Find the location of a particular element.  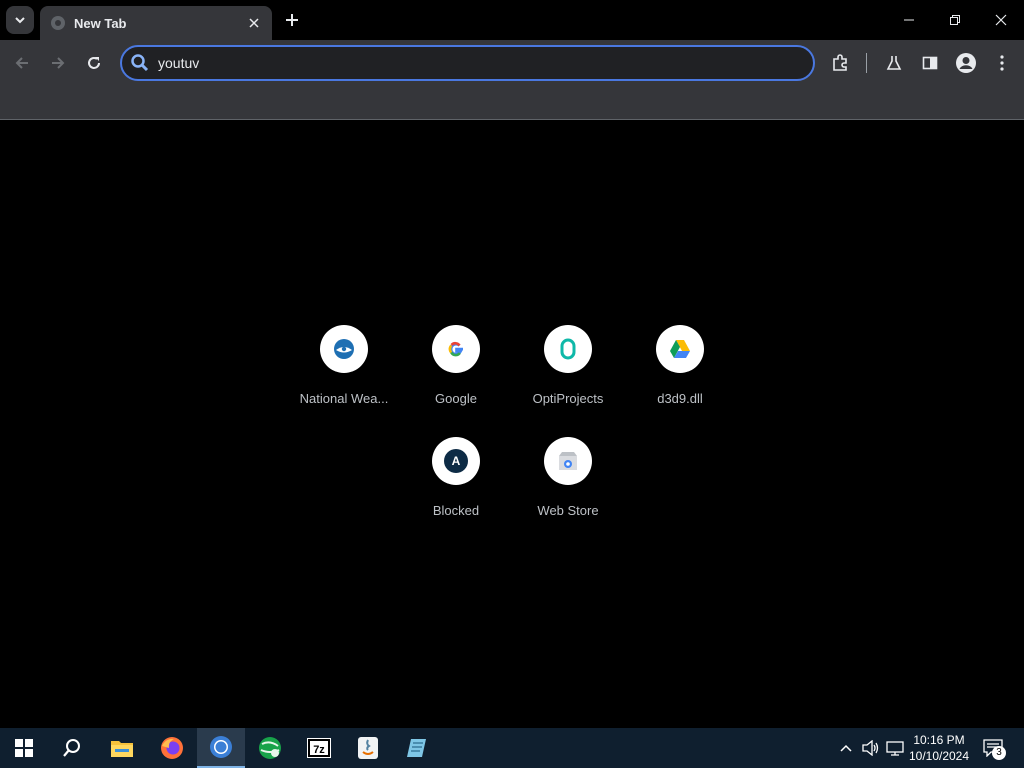

labs-button is located at coordinates (894, 63).